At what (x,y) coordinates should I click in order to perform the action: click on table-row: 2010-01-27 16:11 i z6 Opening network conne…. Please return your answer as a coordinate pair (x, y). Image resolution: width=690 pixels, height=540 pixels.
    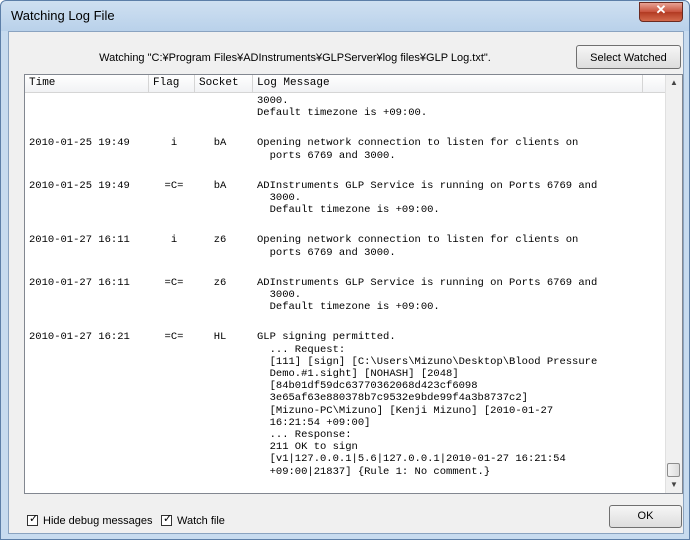
    Looking at the image, I should click on (335, 246).